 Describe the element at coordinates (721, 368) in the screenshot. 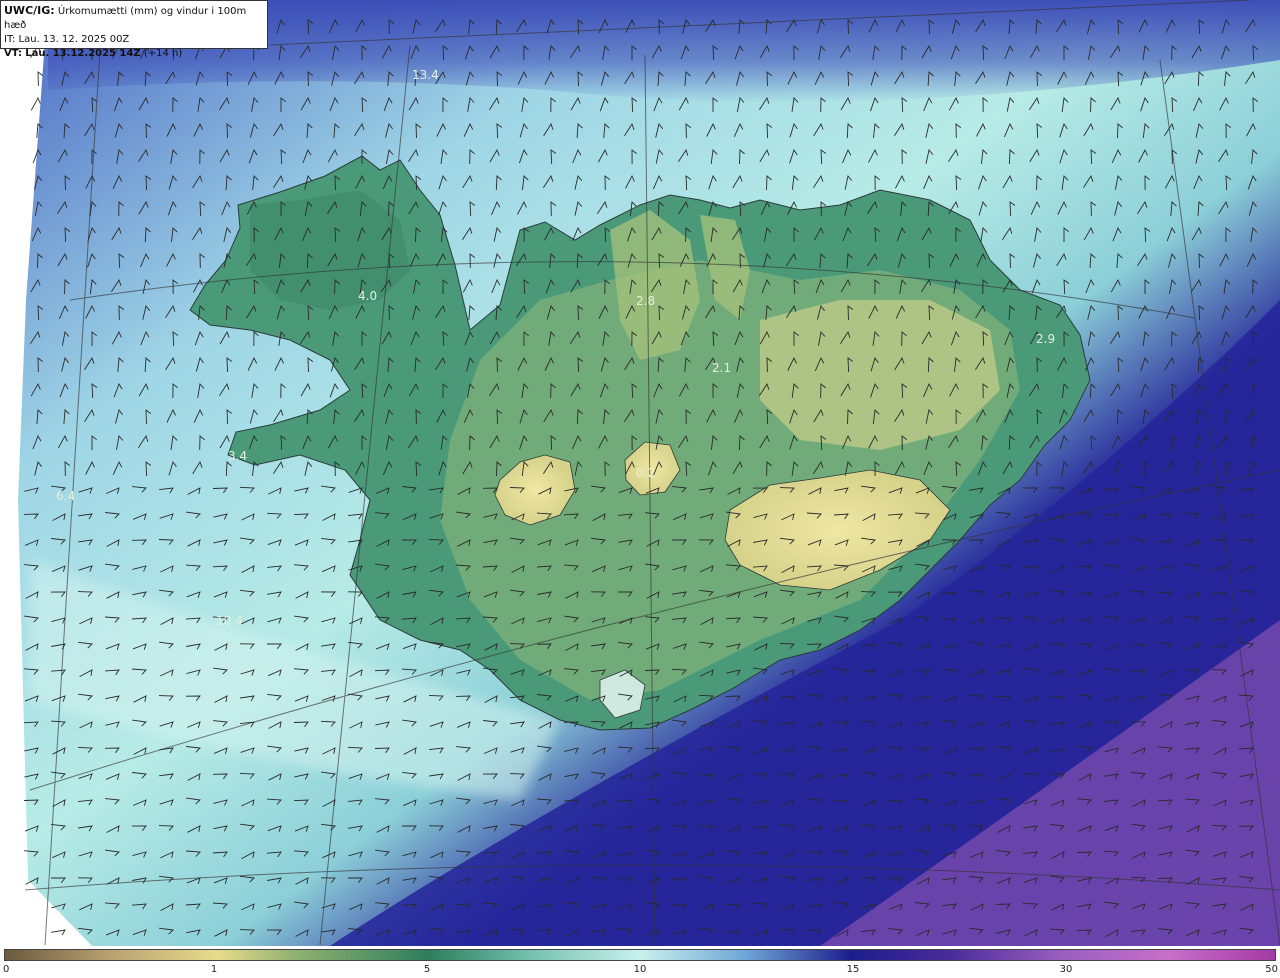

I see `map-label-north-2: 2.1` at that location.